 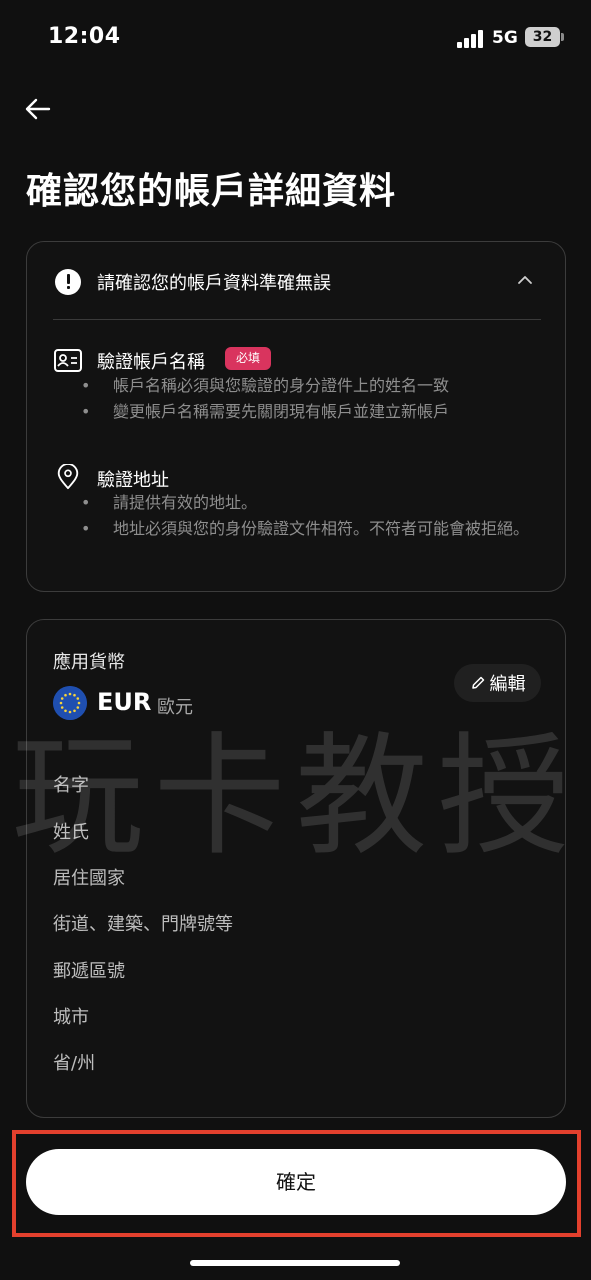 What do you see at coordinates (71, 784) in the screenshot?
I see `field-first-name: 名字` at bounding box center [71, 784].